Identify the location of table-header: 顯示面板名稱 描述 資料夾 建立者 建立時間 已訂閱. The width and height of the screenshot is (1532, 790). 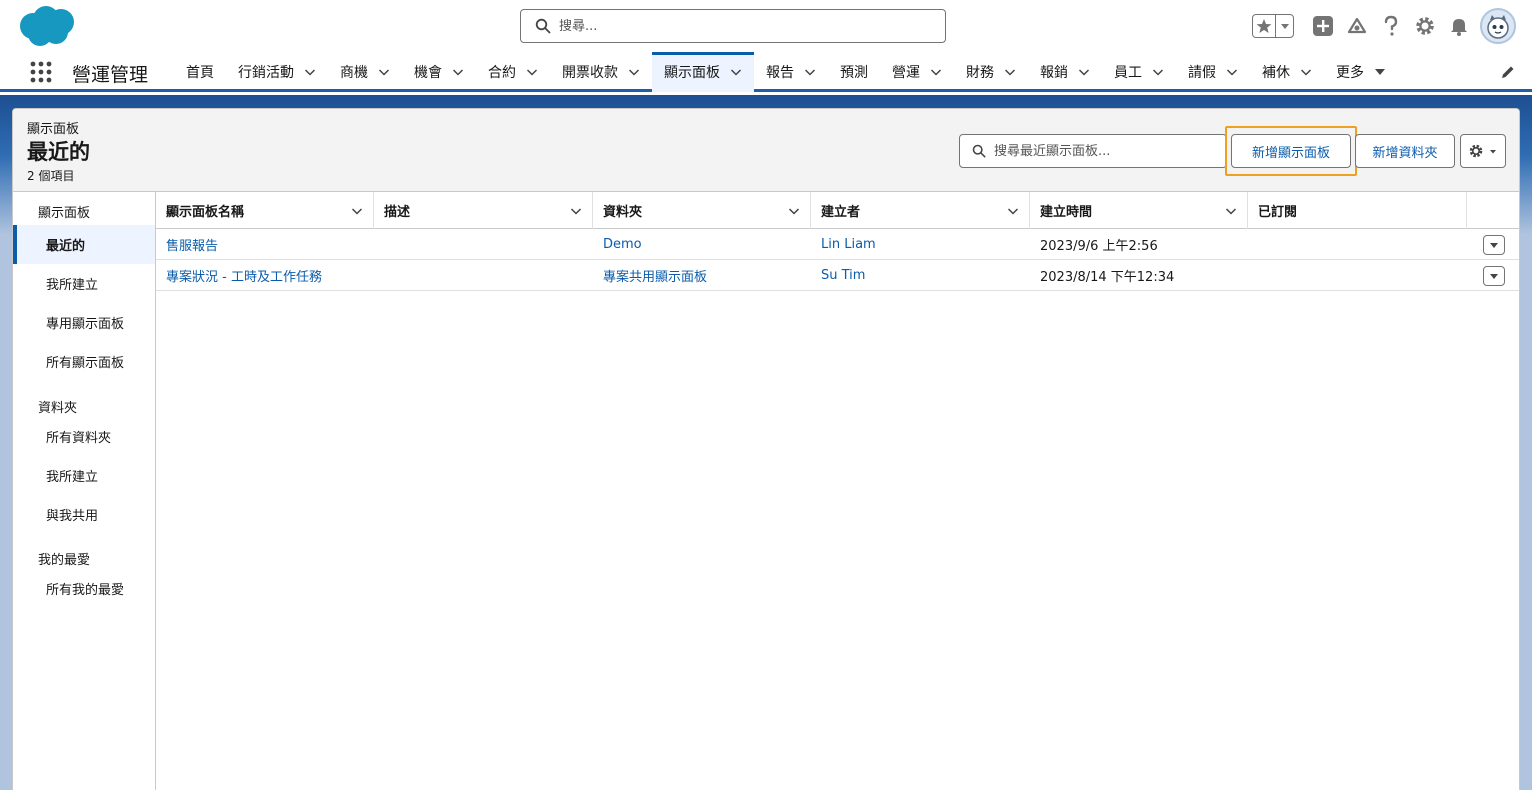
(837, 210).